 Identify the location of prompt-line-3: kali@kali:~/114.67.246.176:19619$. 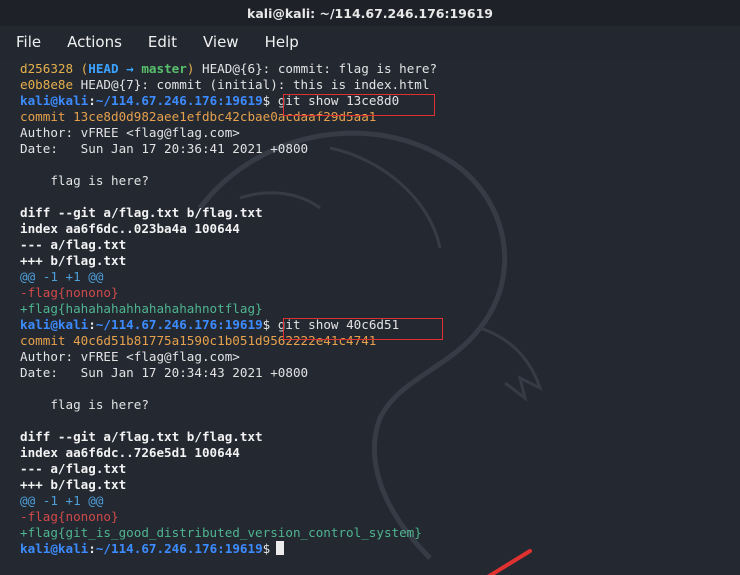
(228, 549).